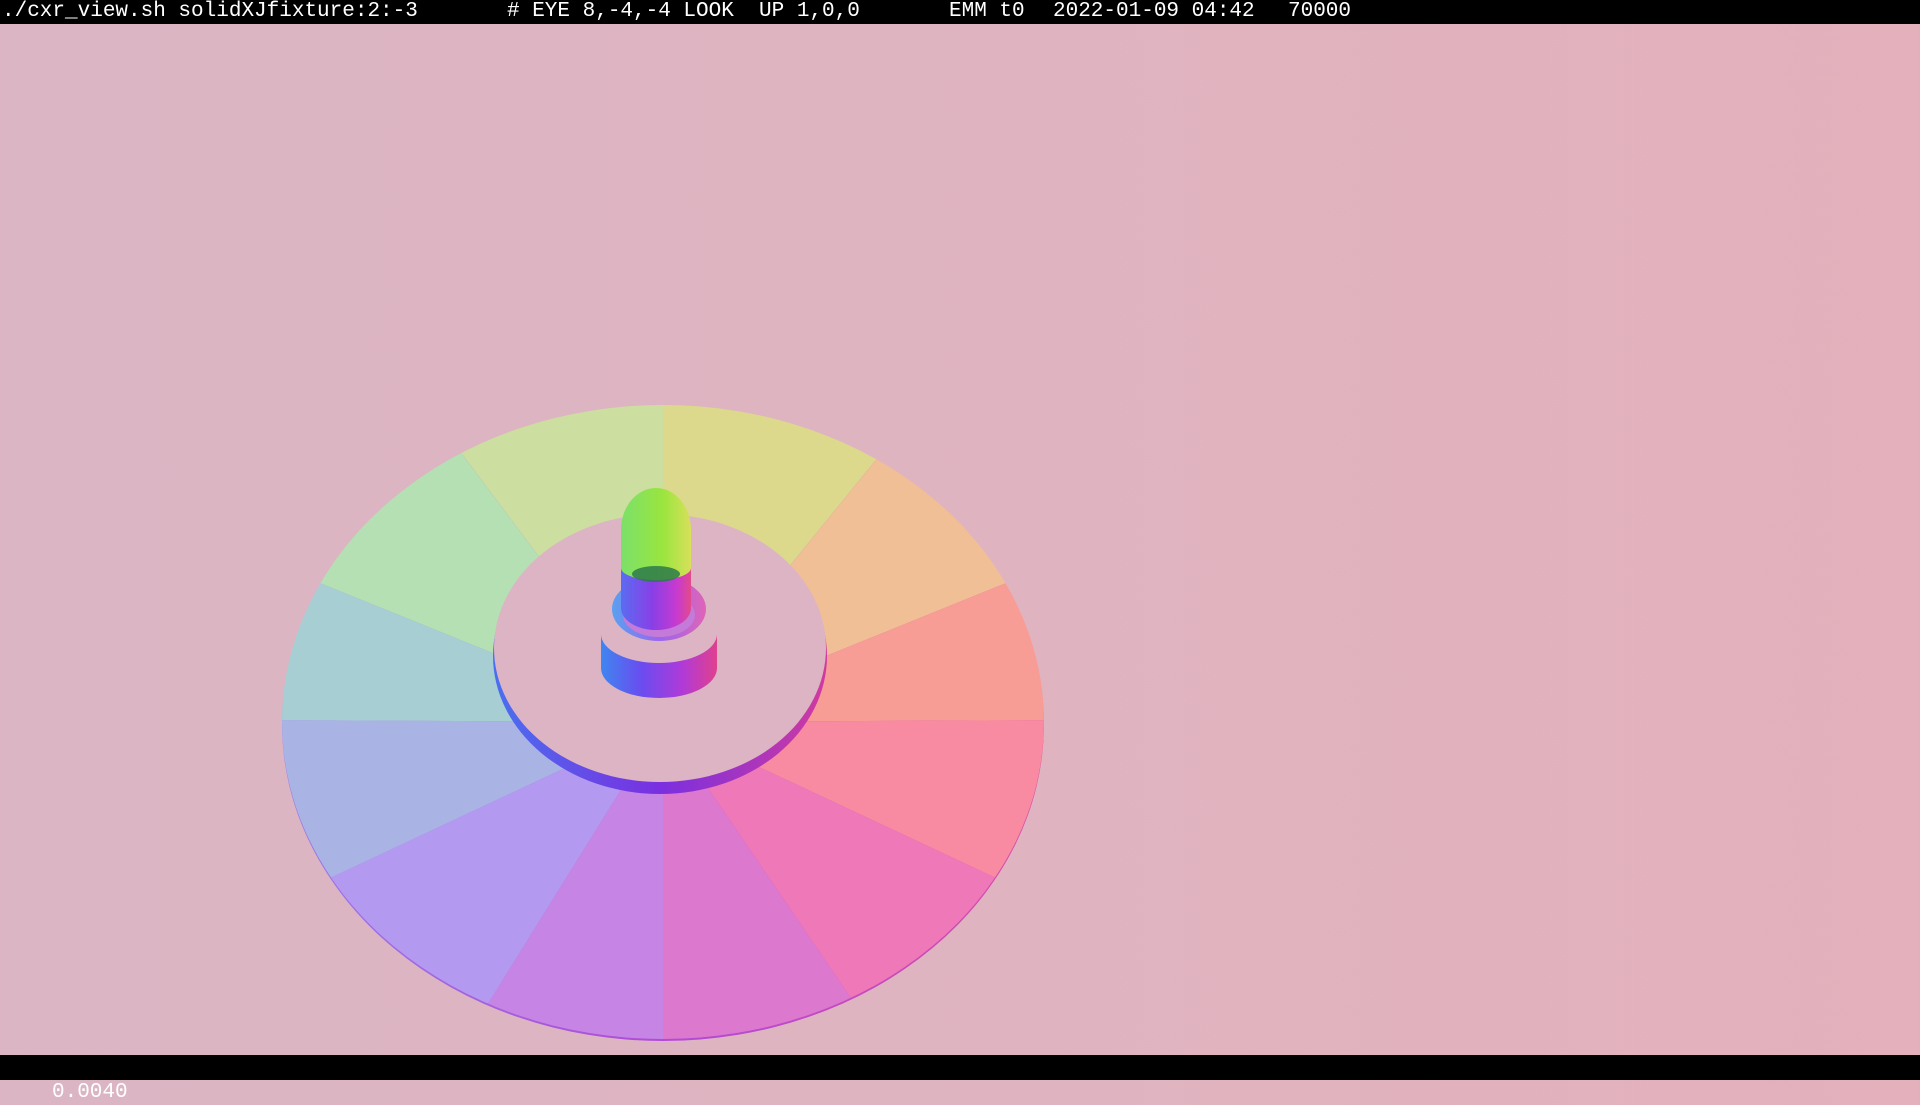 The height and width of the screenshot is (1105, 1920). Describe the element at coordinates (683, 11) in the screenshot. I see `camera-text: # EYE 8,-4,-4 LOOK UP 1,0,0` at that location.